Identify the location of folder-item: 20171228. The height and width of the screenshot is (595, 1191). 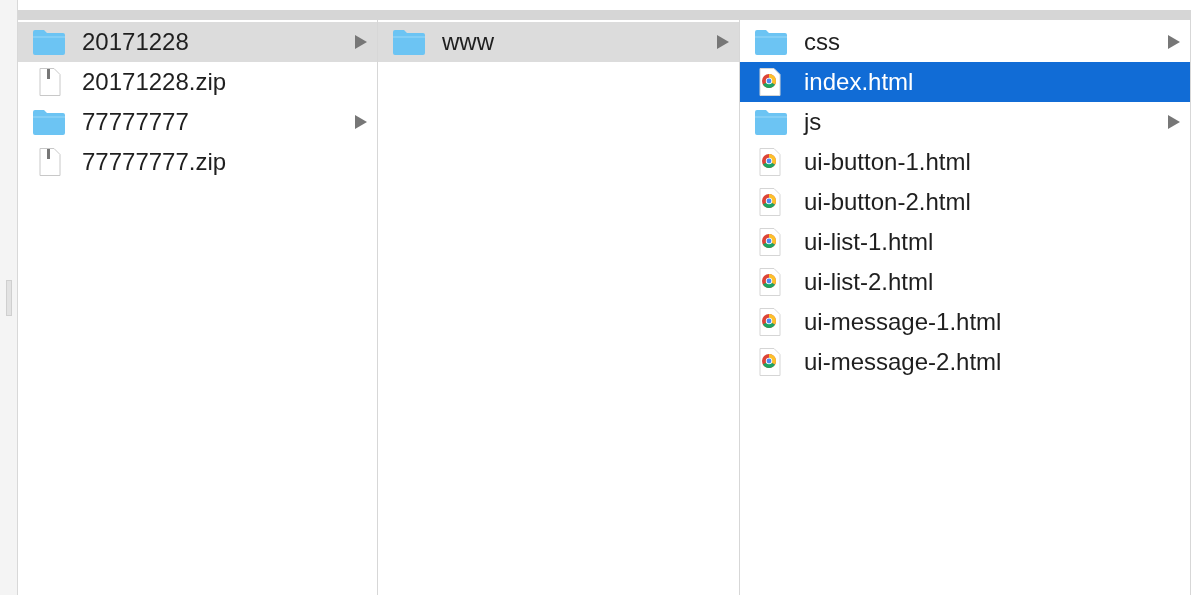
(197, 42).